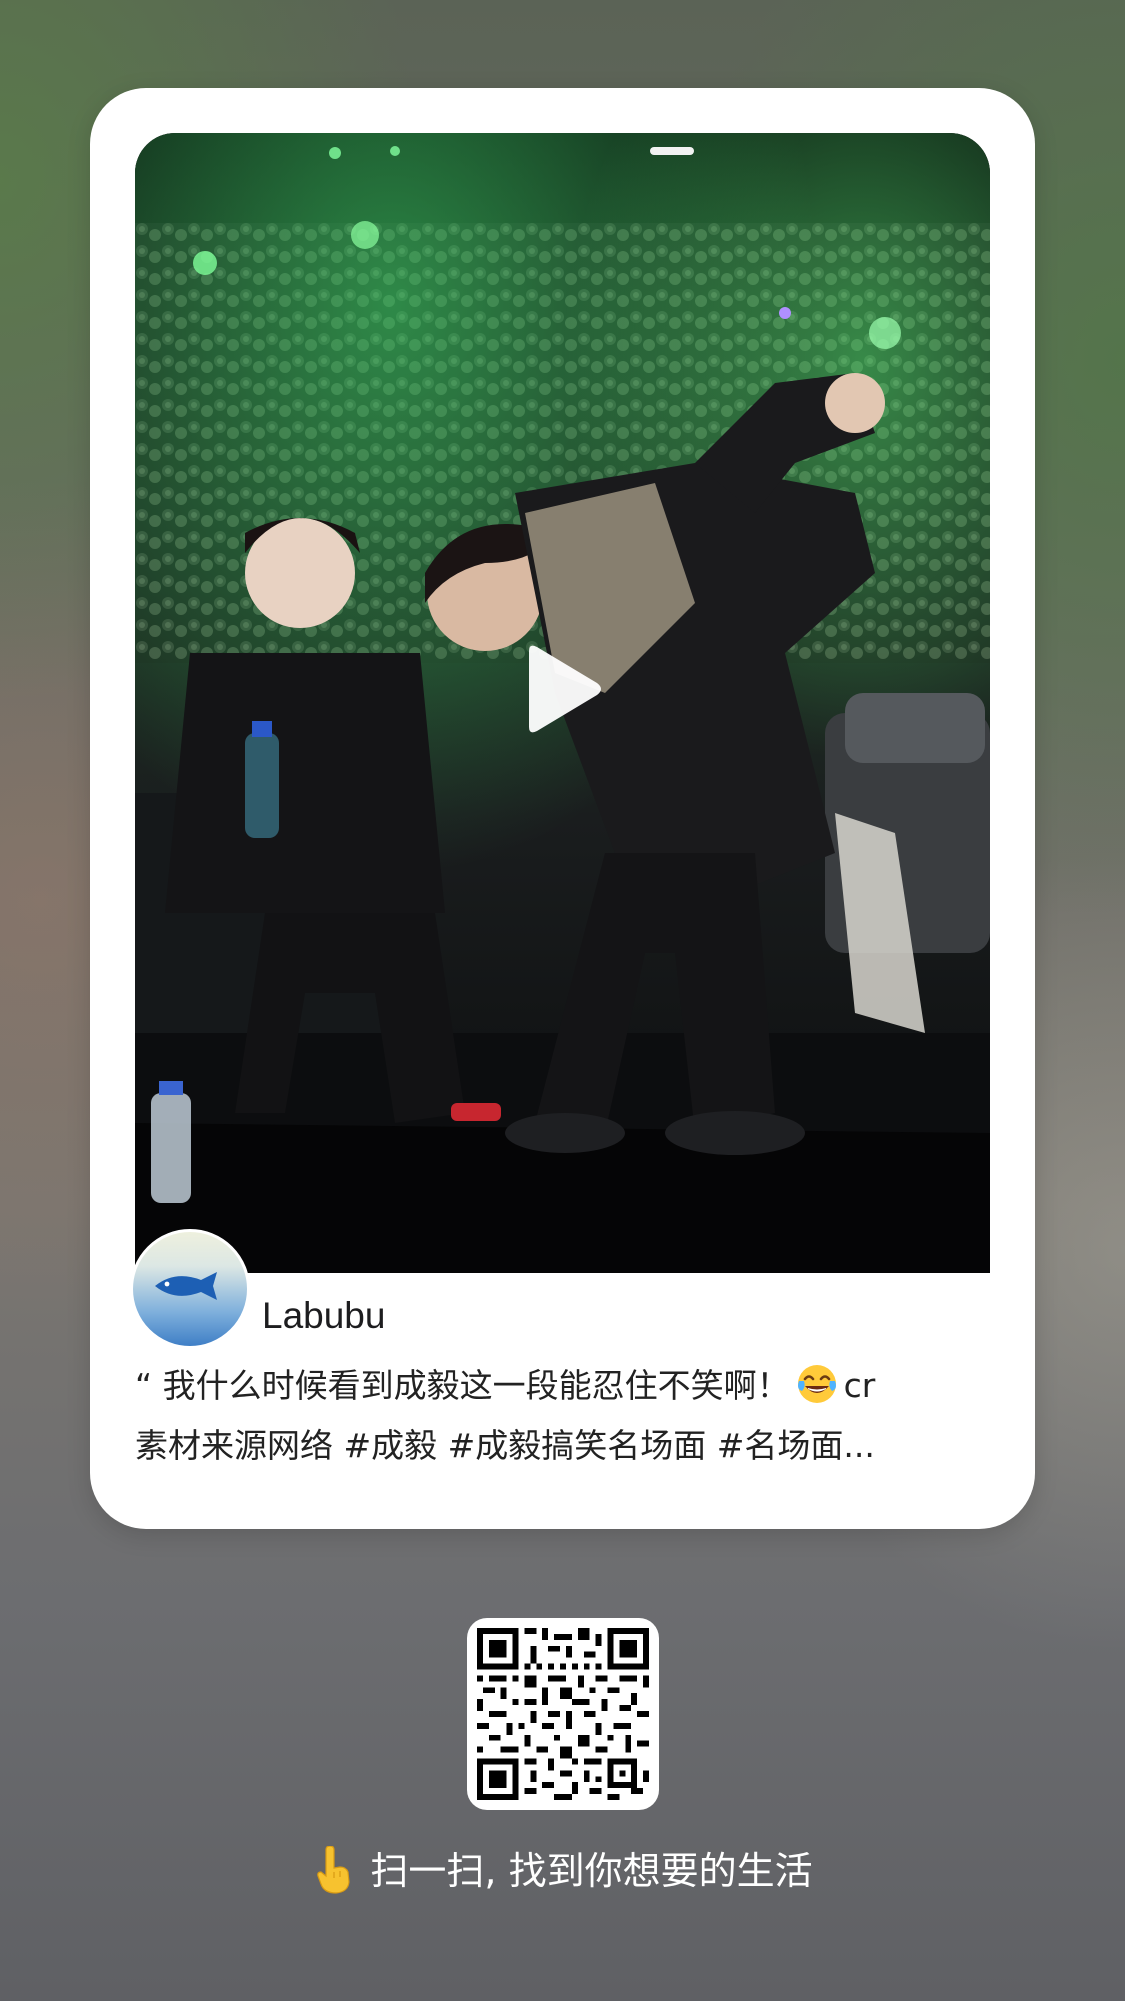 The image size is (1125, 2001). I want to click on qr-code-image, so click(563, 1714).